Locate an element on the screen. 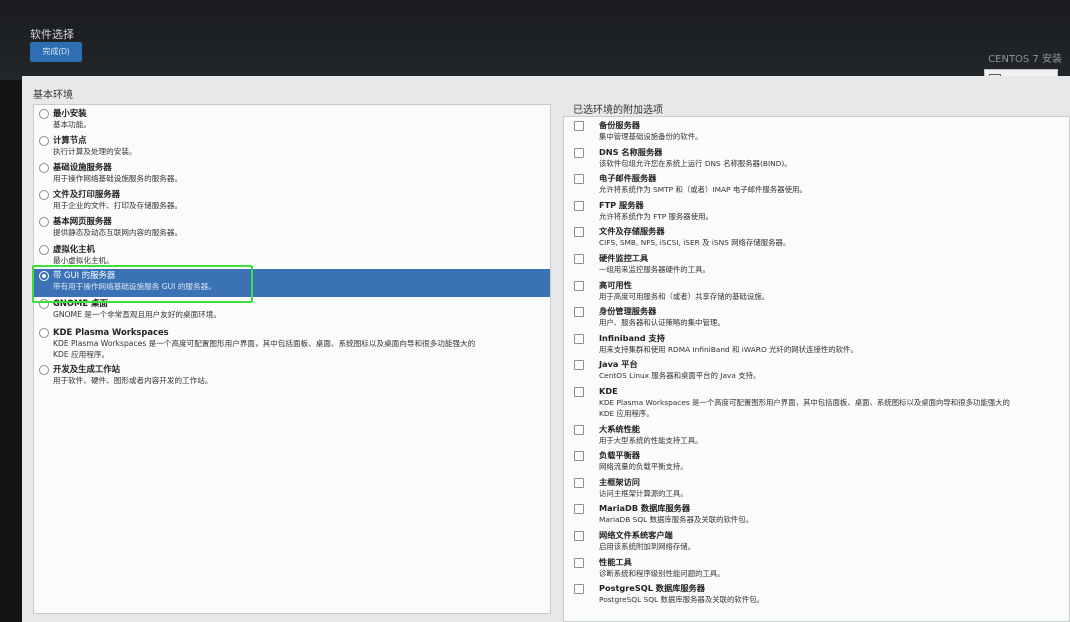 The width and height of the screenshot is (1070, 622). addon-item: Java 平台 CentOS Linux 服务器和桌面平台的 Java 支持。 is located at coordinates (816, 369).